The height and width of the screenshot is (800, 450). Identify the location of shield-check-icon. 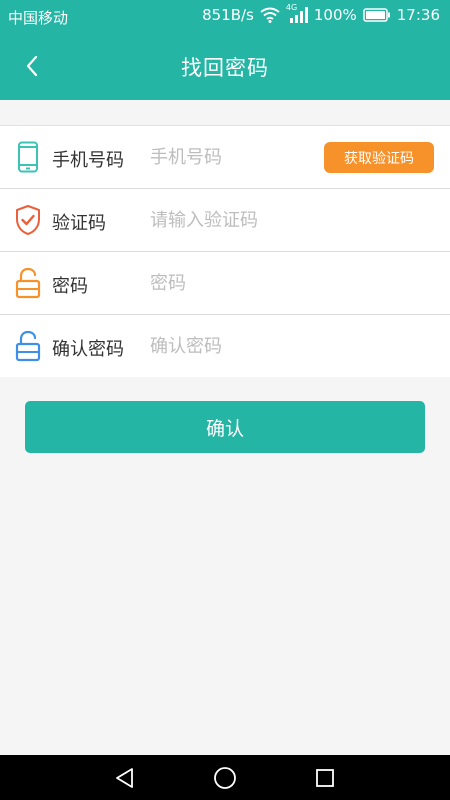
(28, 220).